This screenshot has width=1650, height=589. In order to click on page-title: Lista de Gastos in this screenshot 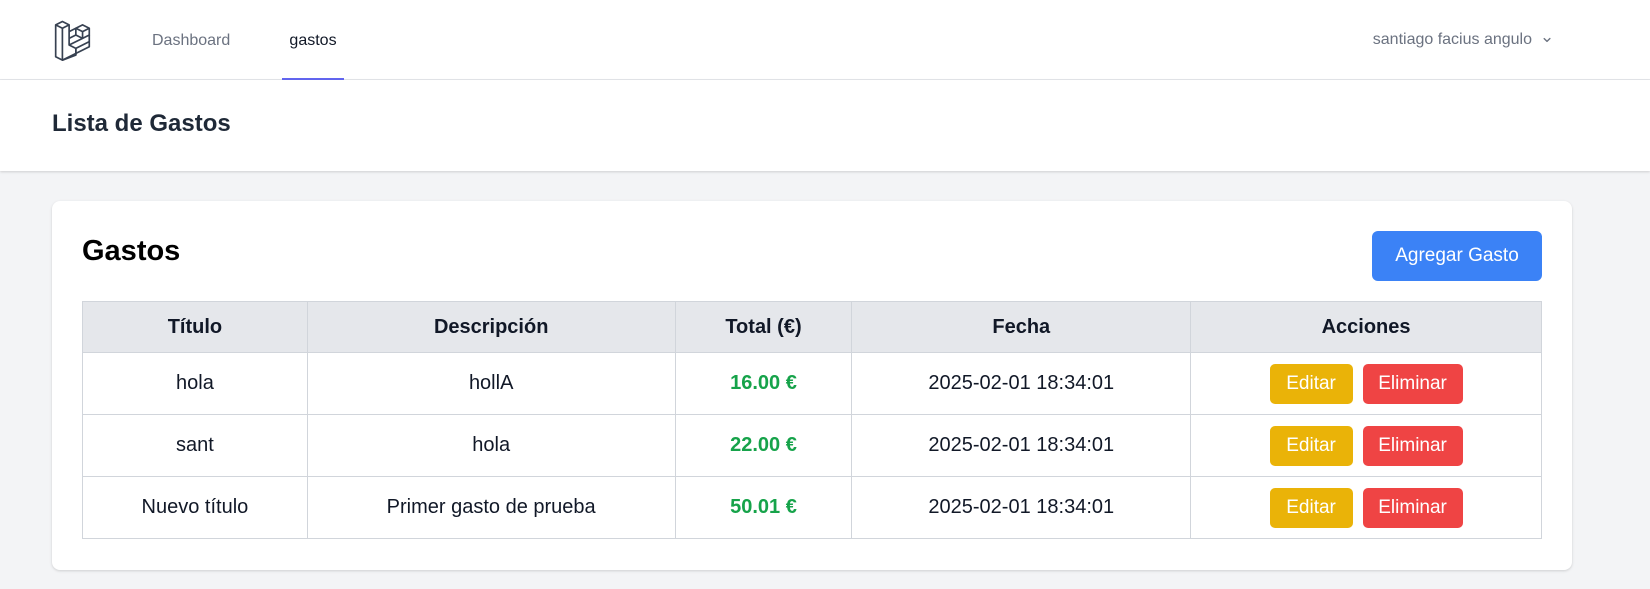, I will do `click(141, 123)`.